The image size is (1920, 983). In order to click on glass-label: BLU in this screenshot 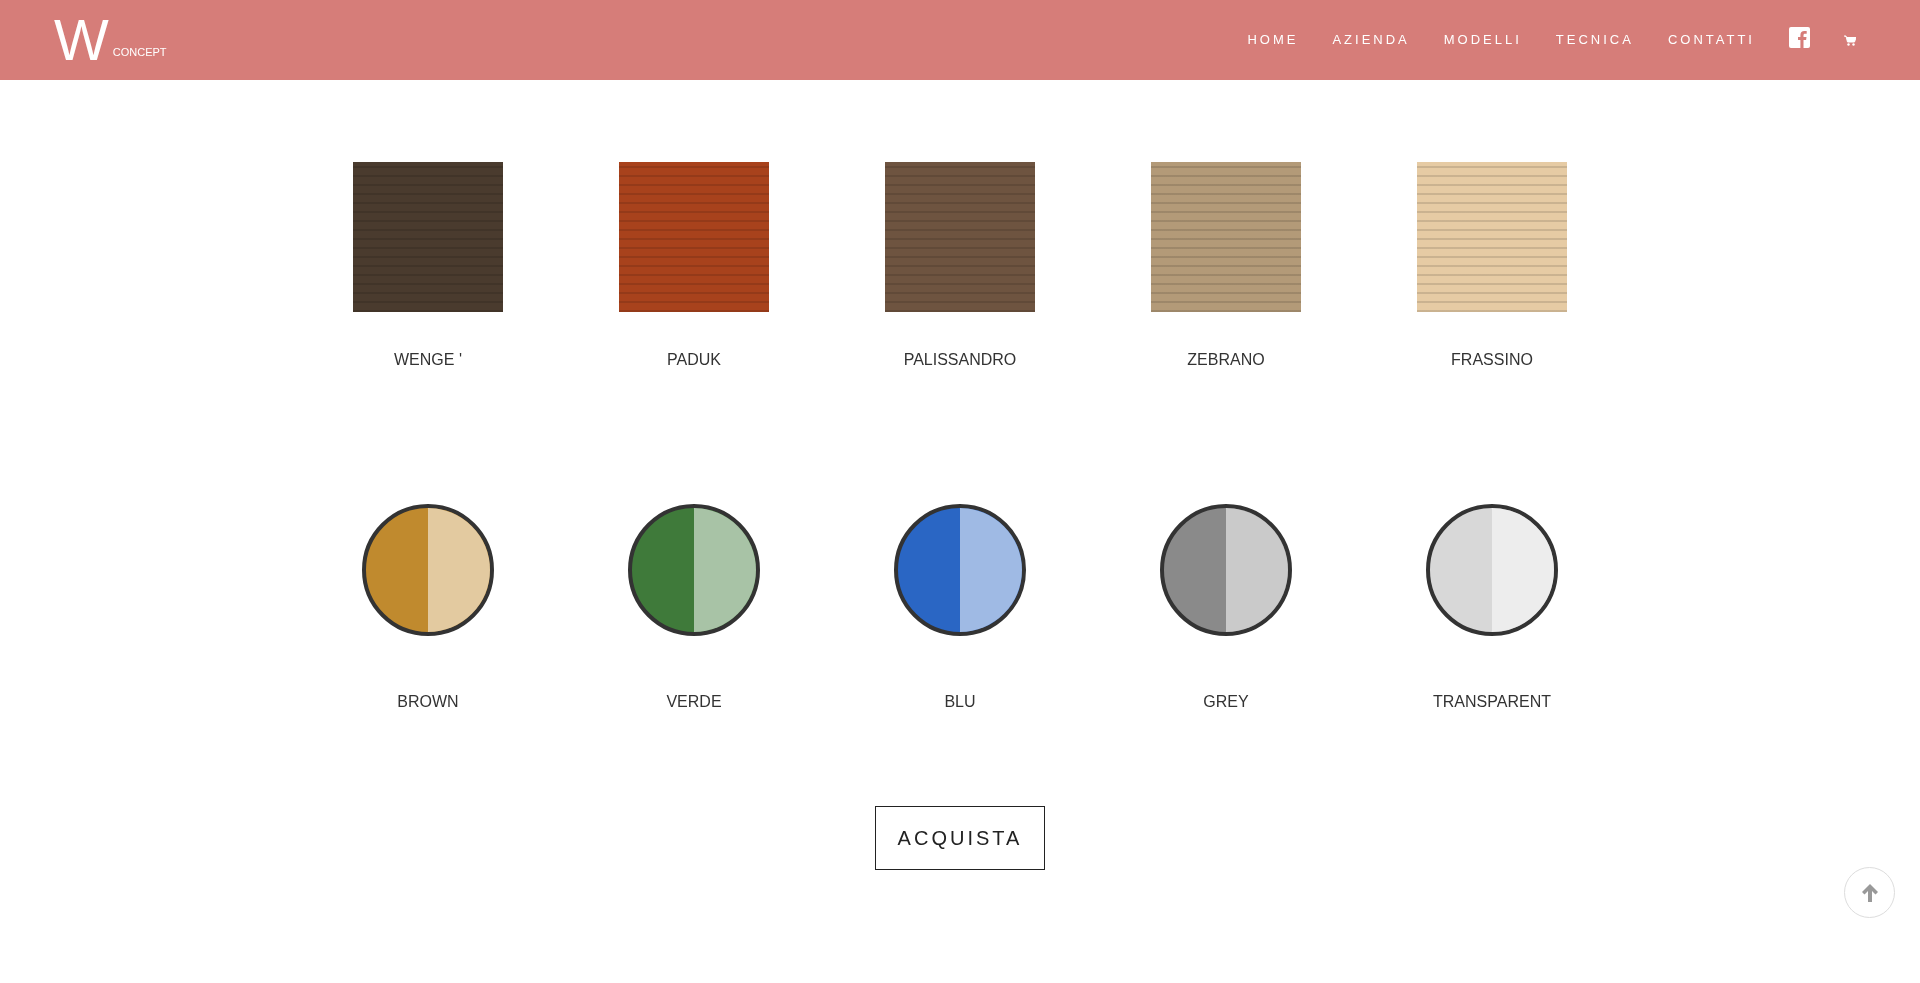, I will do `click(960, 702)`.